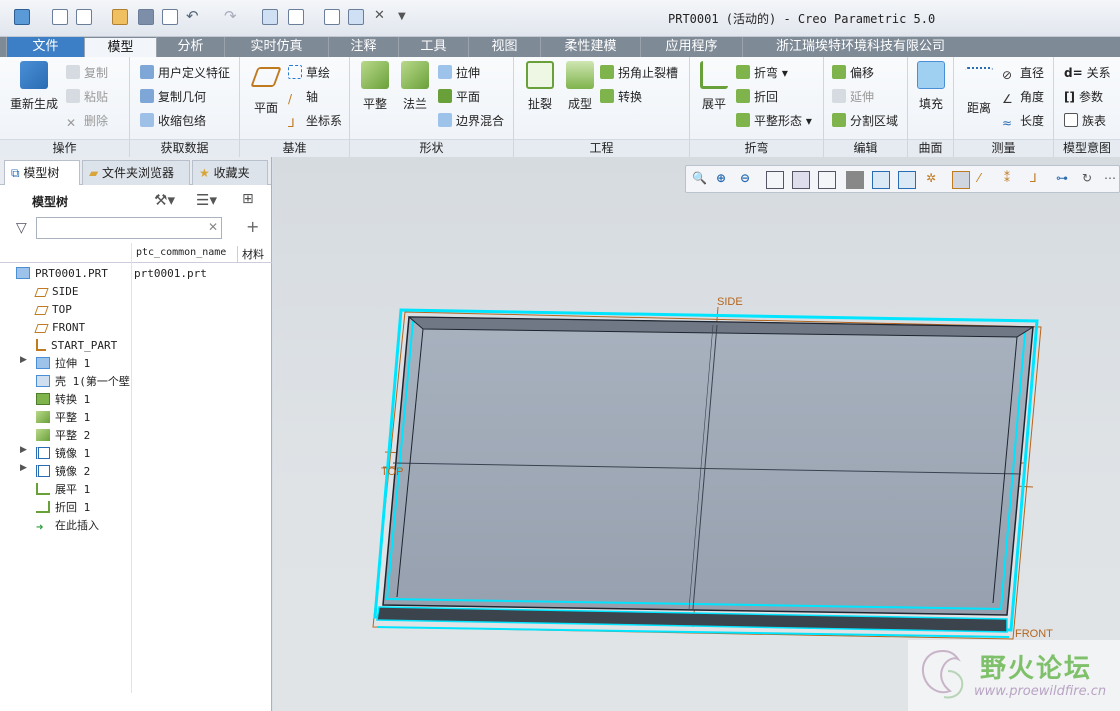 This screenshot has height=711, width=1120. I want to click on tab-analysis: 分析, so click(190, 47).